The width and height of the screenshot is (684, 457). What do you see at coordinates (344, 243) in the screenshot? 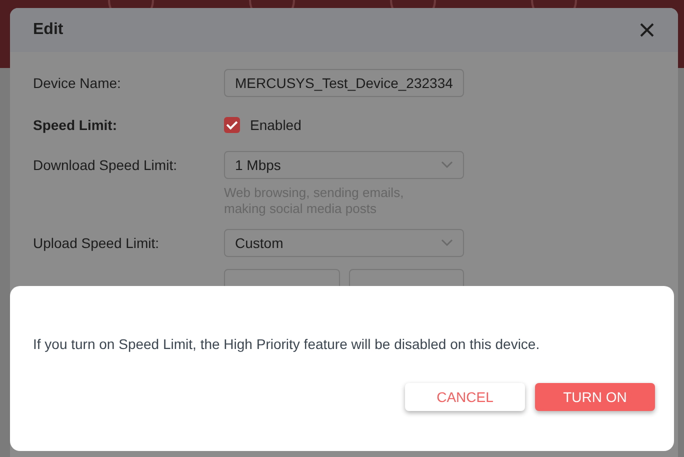
I see `select-field: Custom` at bounding box center [344, 243].